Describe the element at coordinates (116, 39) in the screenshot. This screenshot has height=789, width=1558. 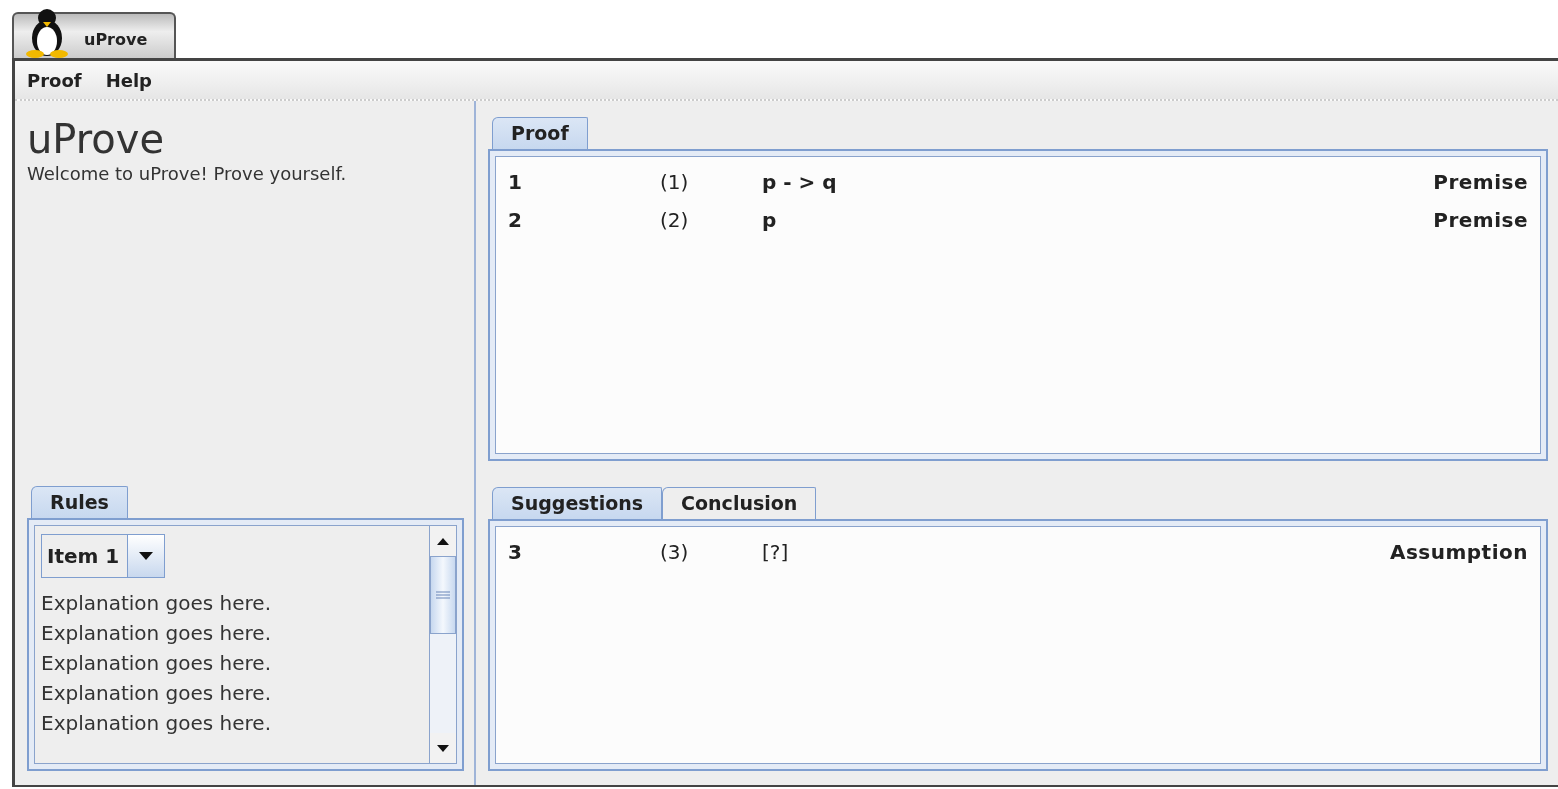
I see `window-title: uProve` at that location.